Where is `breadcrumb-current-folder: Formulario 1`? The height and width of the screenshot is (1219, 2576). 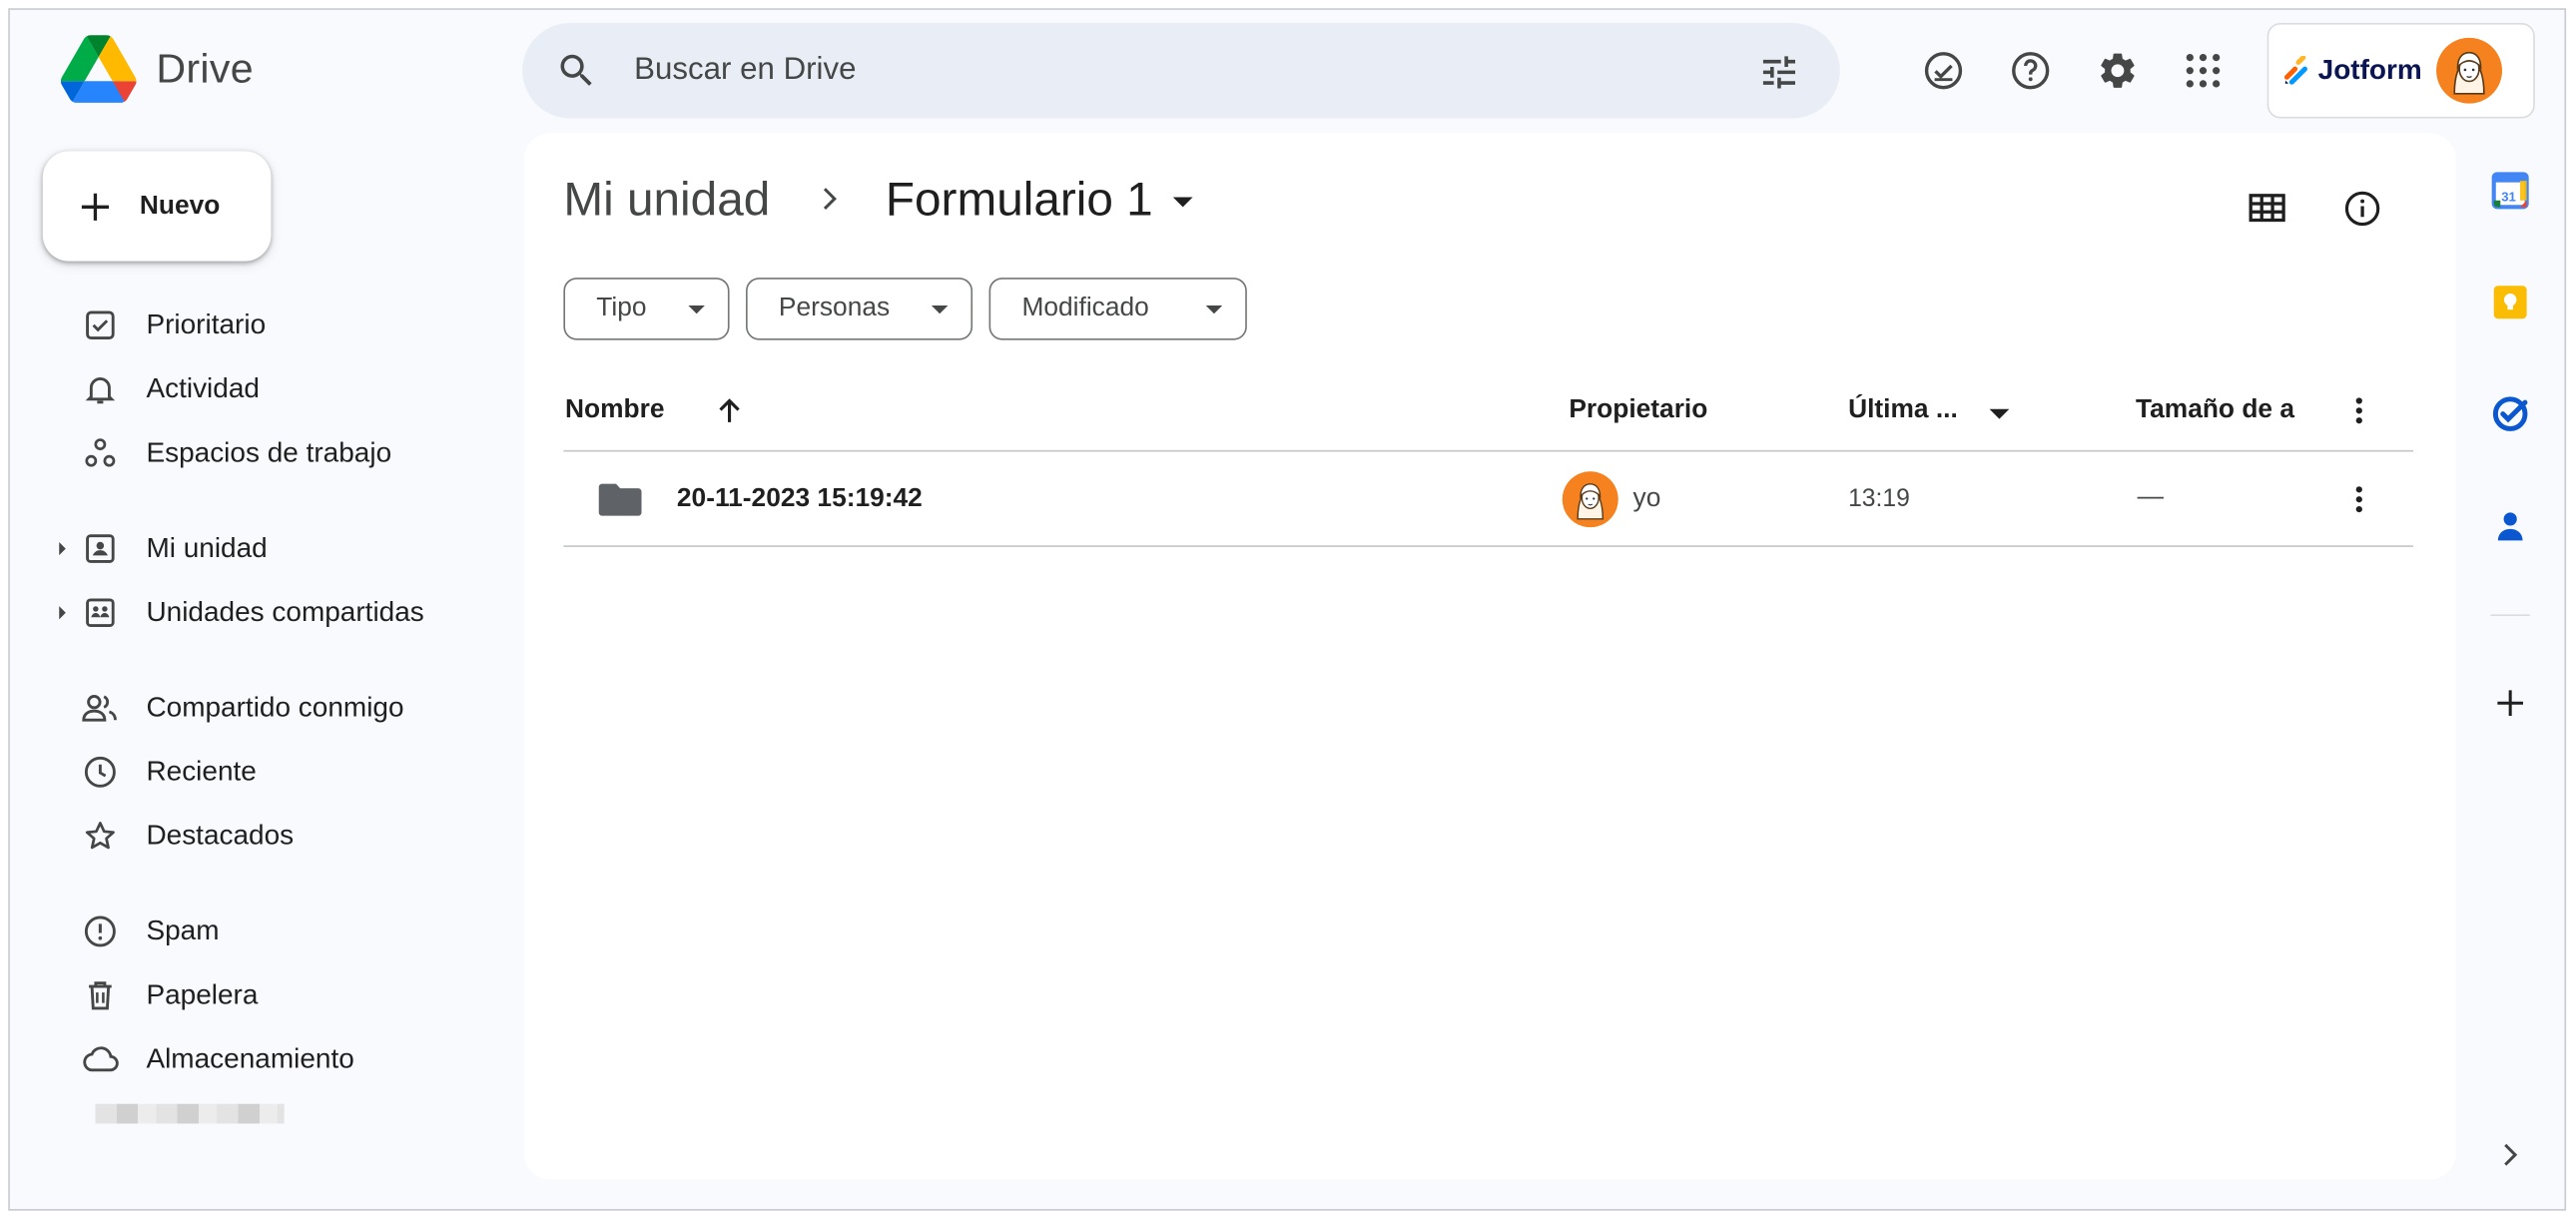 breadcrumb-current-folder: Formulario 1 is located at coordinates (1039, 201).